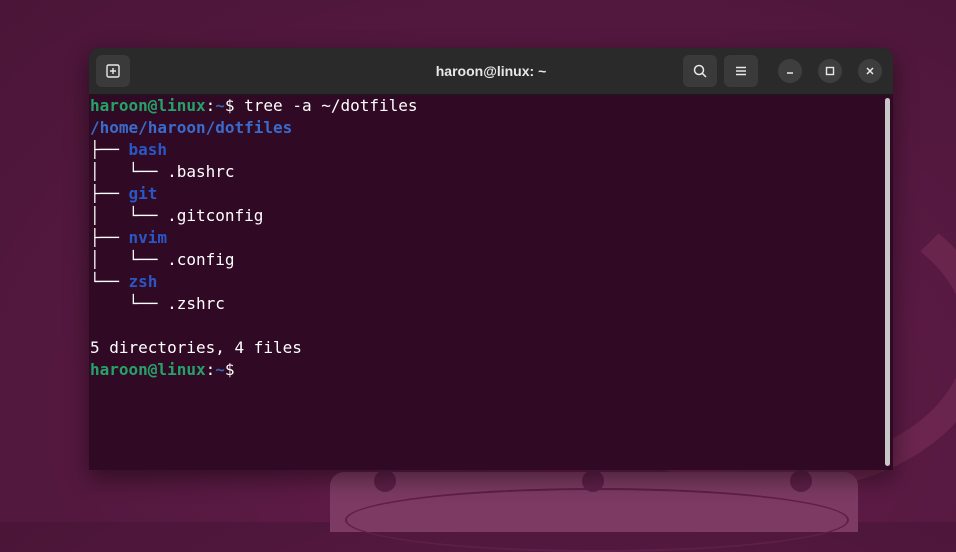 Image resolution: width=956 pixels, height=552 pixels. Describe the element at coordinates (326, 105) in the screenshot. I see `command-text: tree -a ~/dotfiles` at that location.